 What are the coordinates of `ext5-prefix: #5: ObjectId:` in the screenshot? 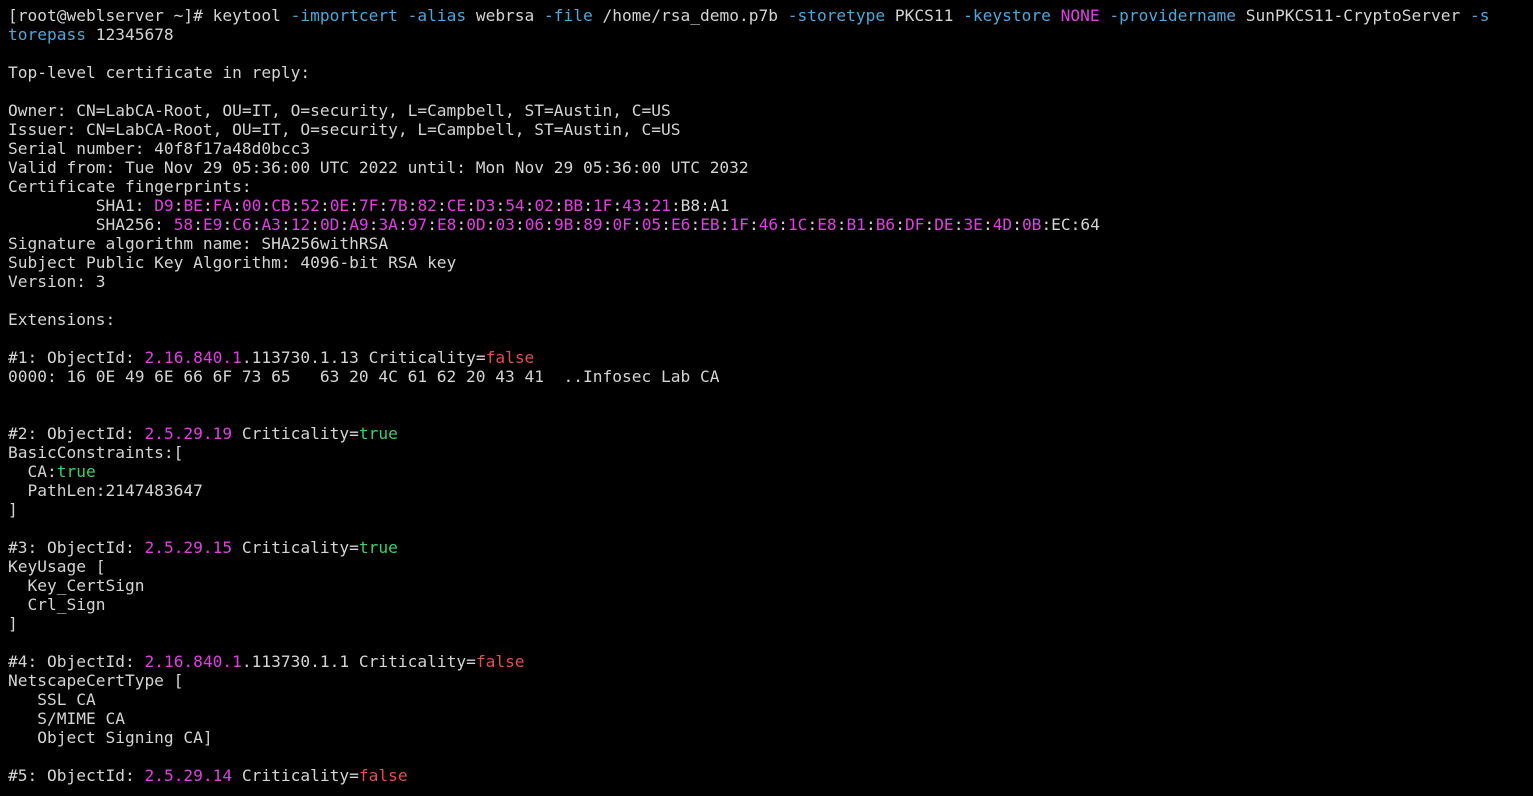 It's located at (76, 775).